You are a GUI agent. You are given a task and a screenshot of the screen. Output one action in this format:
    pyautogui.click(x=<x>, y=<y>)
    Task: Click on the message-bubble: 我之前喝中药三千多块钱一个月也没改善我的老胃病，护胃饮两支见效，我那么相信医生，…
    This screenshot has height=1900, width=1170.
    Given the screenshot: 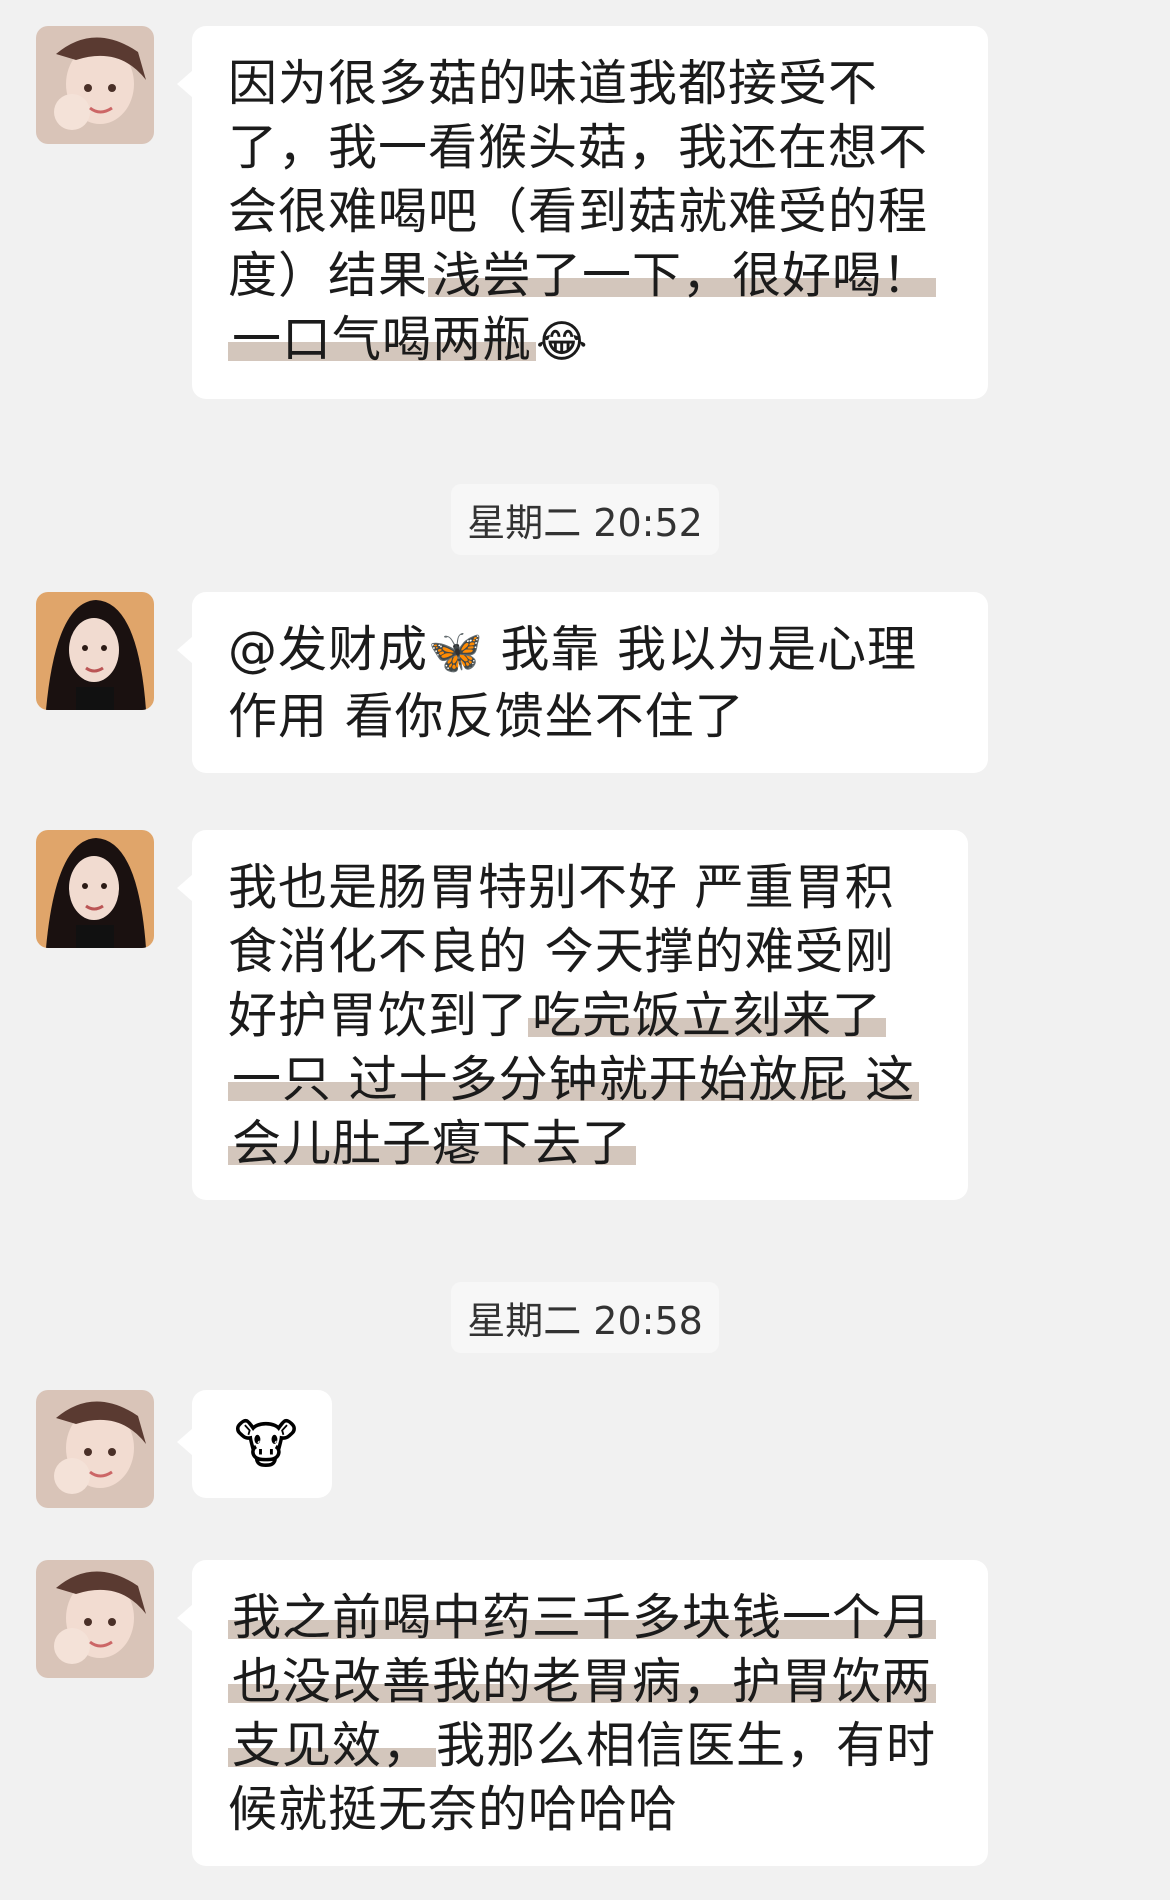 What is the action you would take?
    pyautogui.click(x=582, y=1713)
    